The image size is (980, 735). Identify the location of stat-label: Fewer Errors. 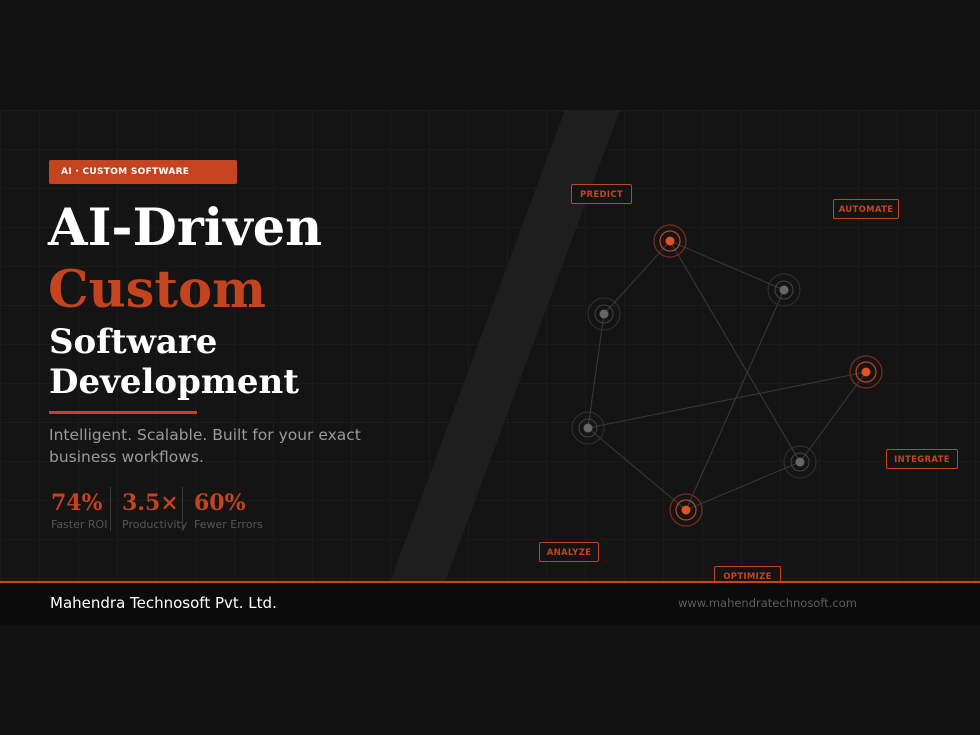
(228, 524).